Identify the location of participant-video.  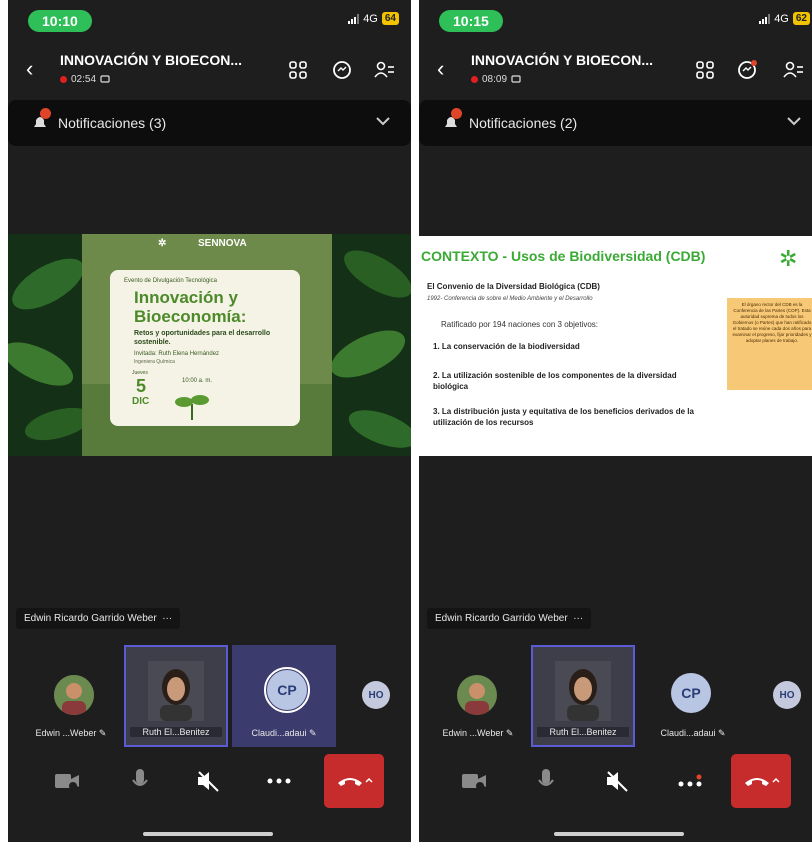
(583, 691).